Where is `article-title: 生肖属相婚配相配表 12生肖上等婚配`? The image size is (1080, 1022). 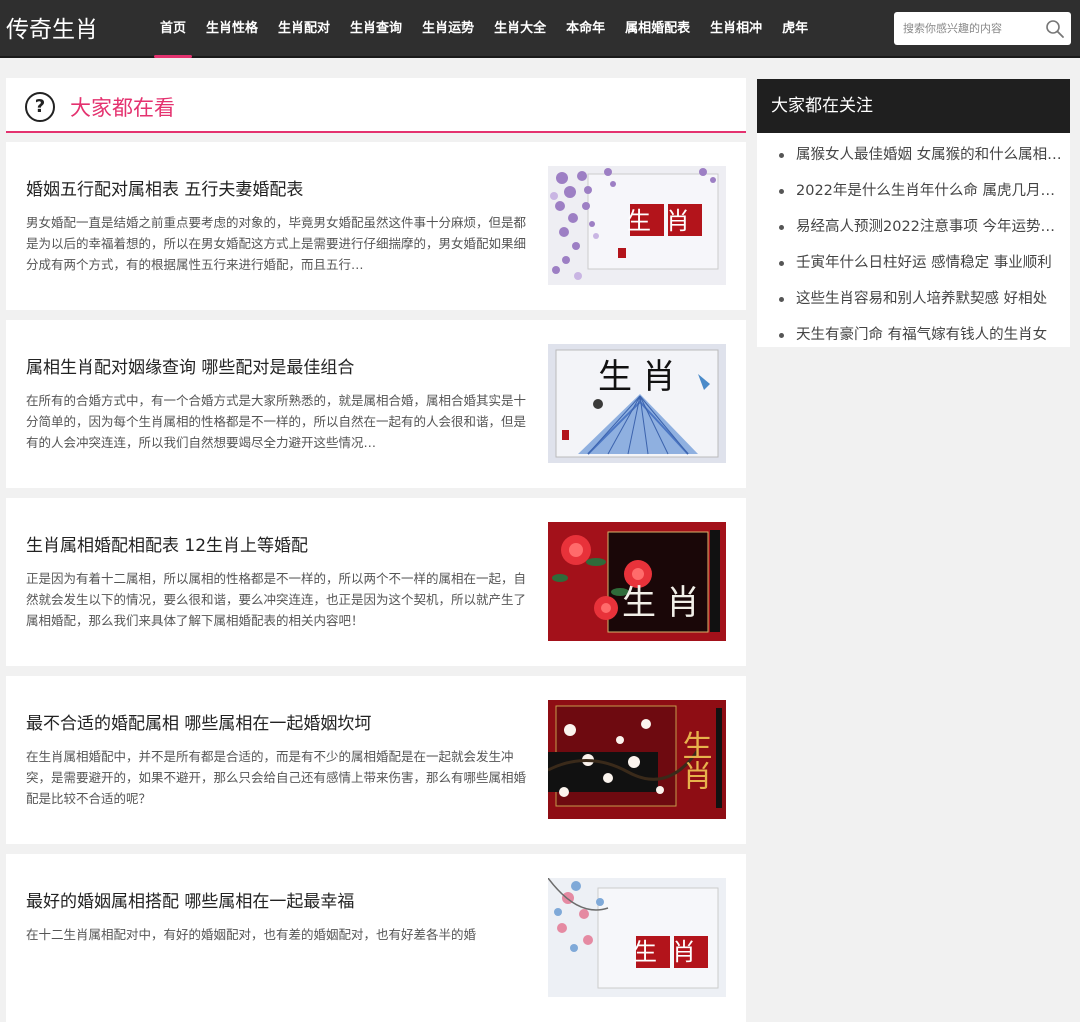 article-title: 生肖属相婚配相配表 12生肖上等婚配 is located at coordinates (167, 543).